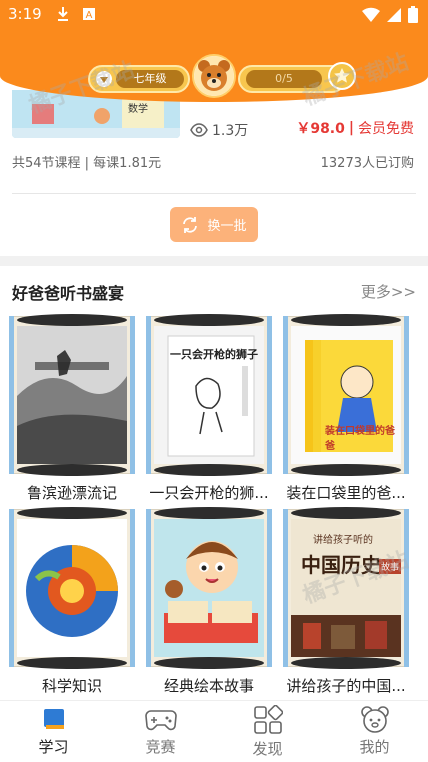 The height and width of the screenshot is (762, 428). Describe the element at coordinates (87, 163) in the screenshot. I see `course-meta: 共54节课程 | 每课1.81元` at that location.